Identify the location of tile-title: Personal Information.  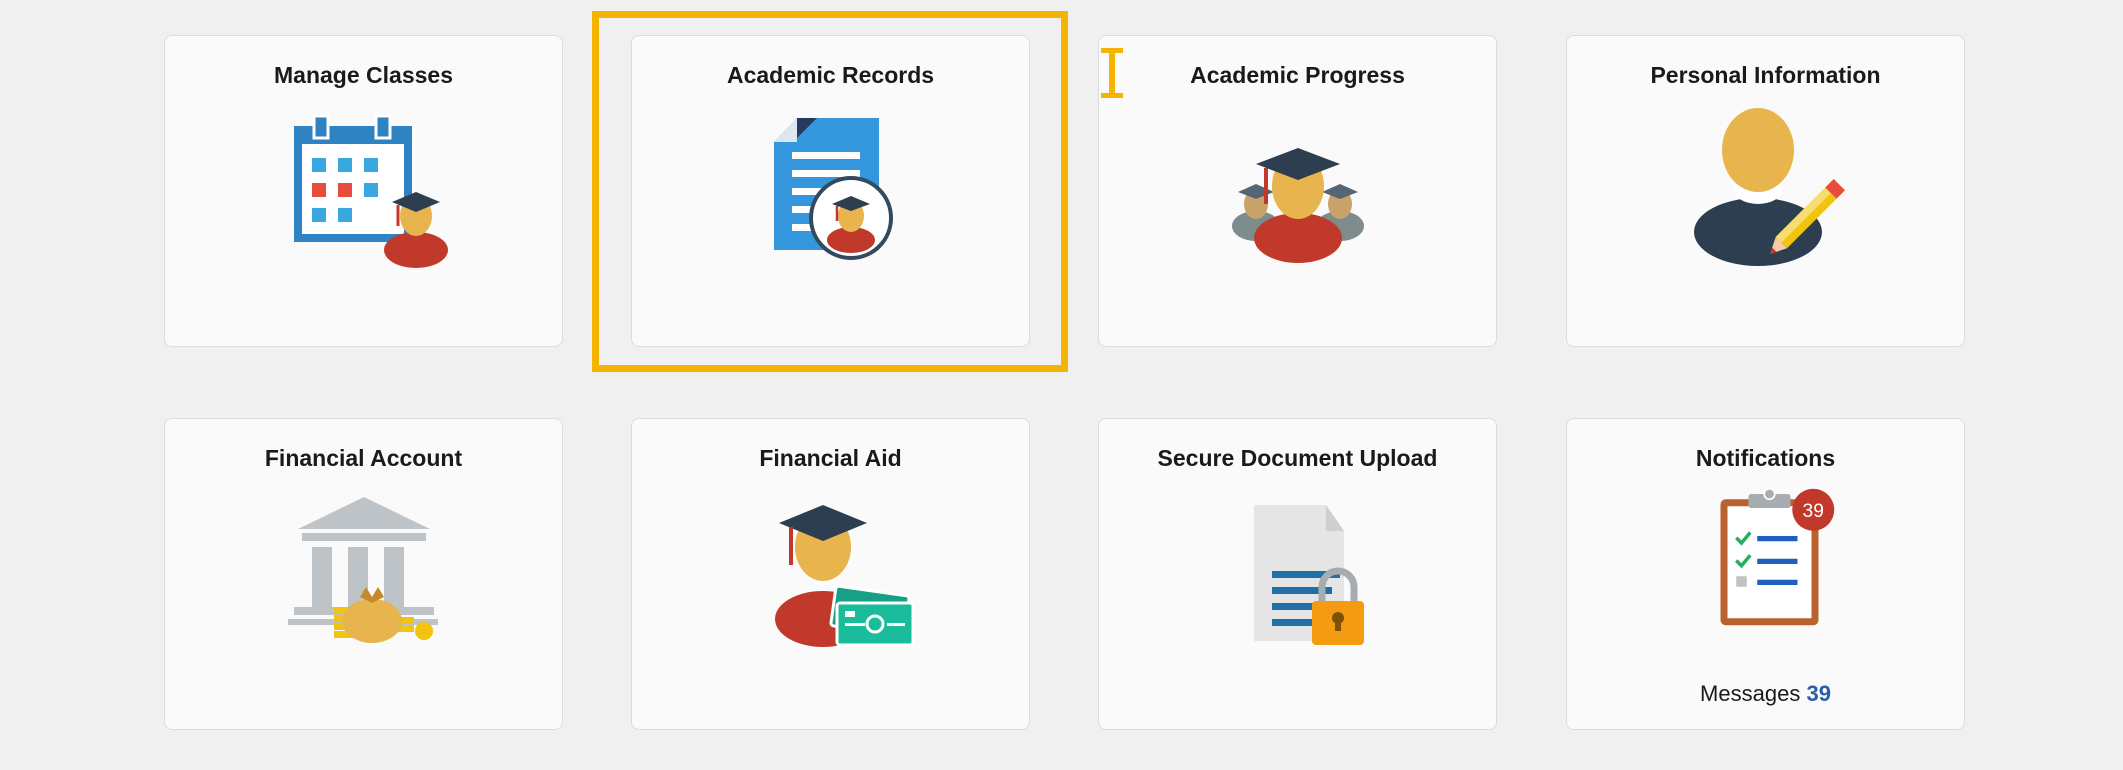
(1765, 75).